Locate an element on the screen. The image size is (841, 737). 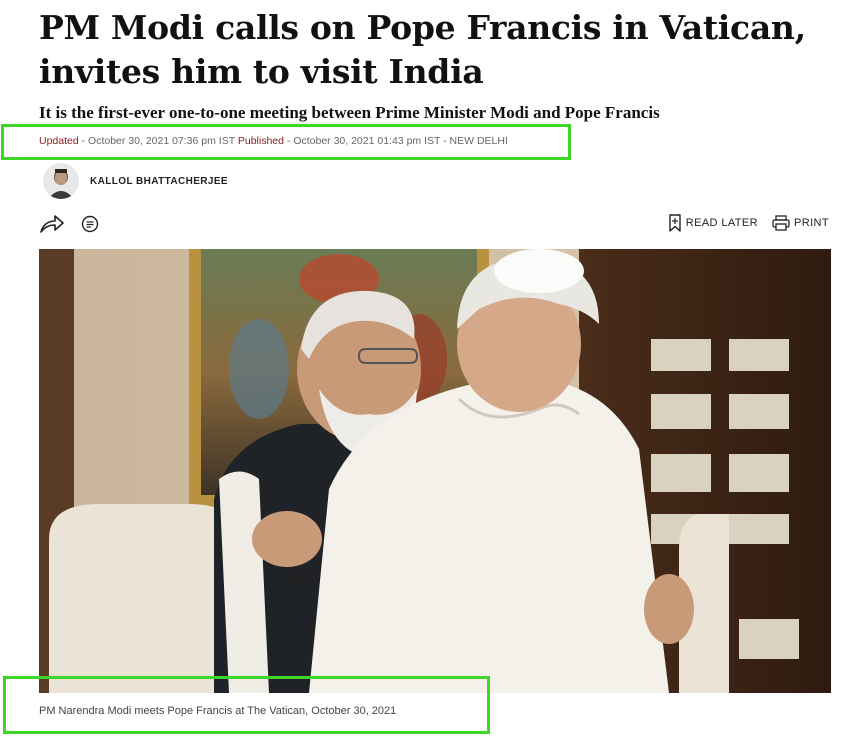
print-button: PRINT is located at coordinates (800, 223).